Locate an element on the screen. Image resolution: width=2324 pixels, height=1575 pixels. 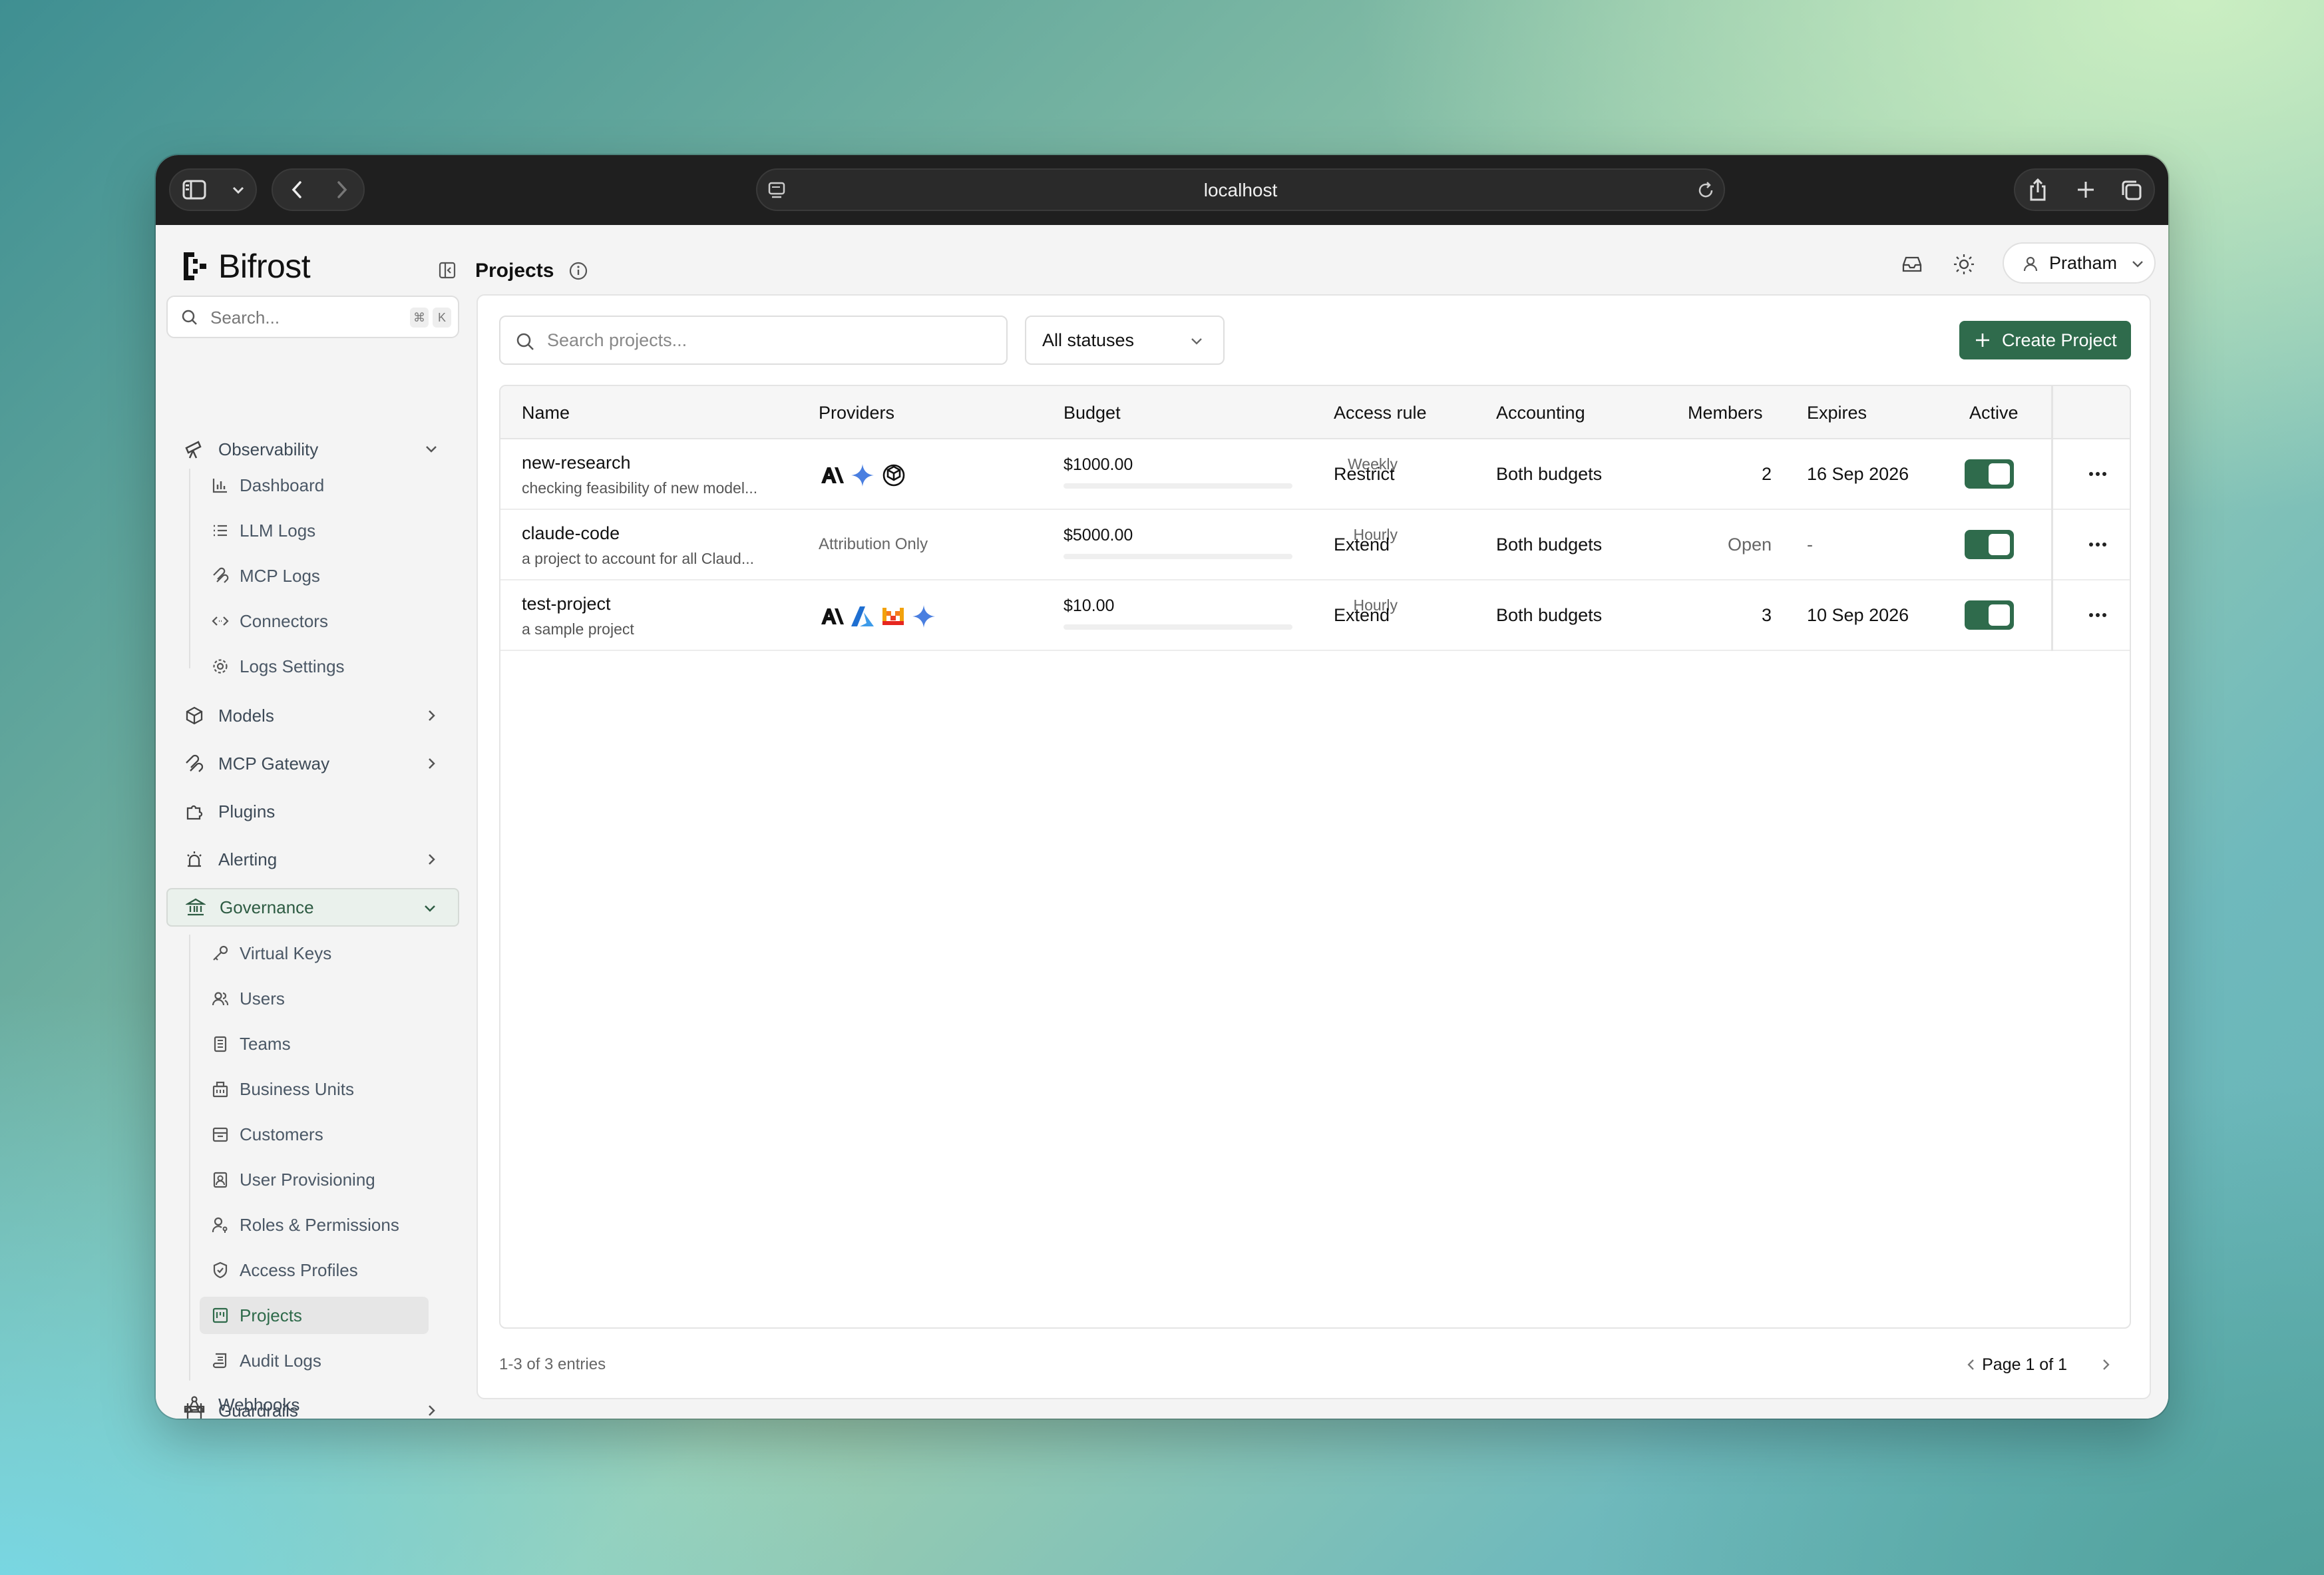
col-providers: Providers is located at coordinates (856, 412).